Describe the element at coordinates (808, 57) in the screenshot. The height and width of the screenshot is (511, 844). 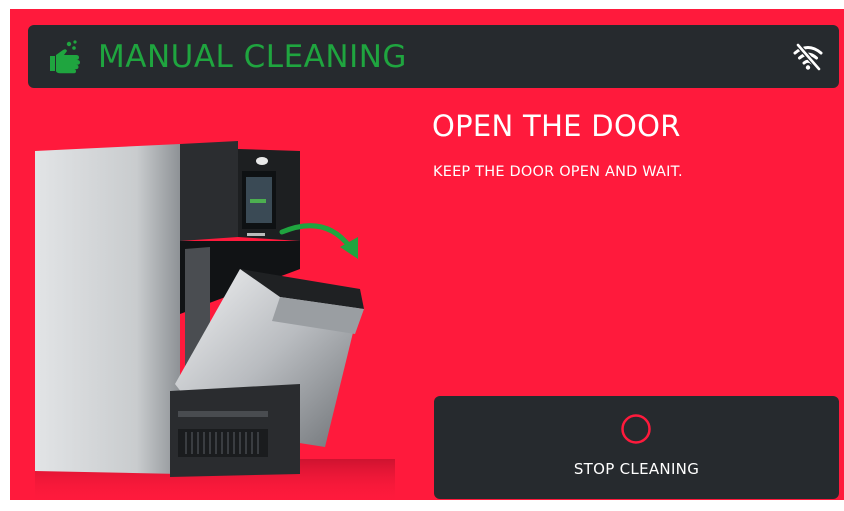
I see `wifi-off-icon` at that location.